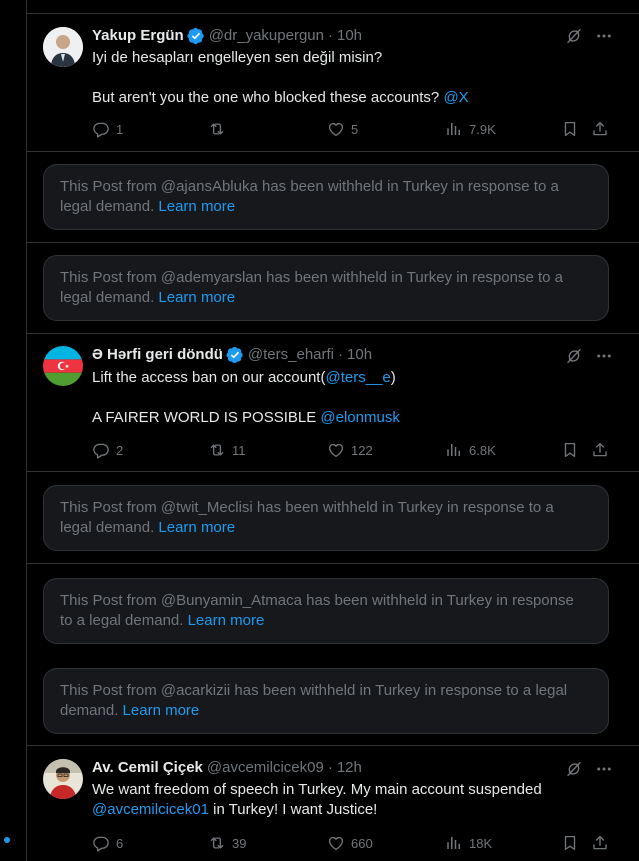 The width and height of the screenshot is (639, 861). I want to click on post-actions: 1 5 7.9K, so click(352, 129).